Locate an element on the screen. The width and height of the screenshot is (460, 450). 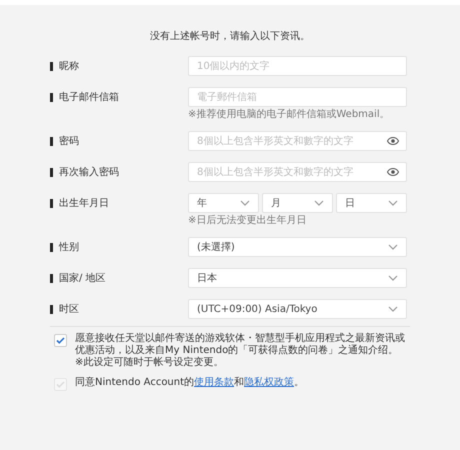
privacy-link: 隐私权政策 is located at coordinates (269, 382).